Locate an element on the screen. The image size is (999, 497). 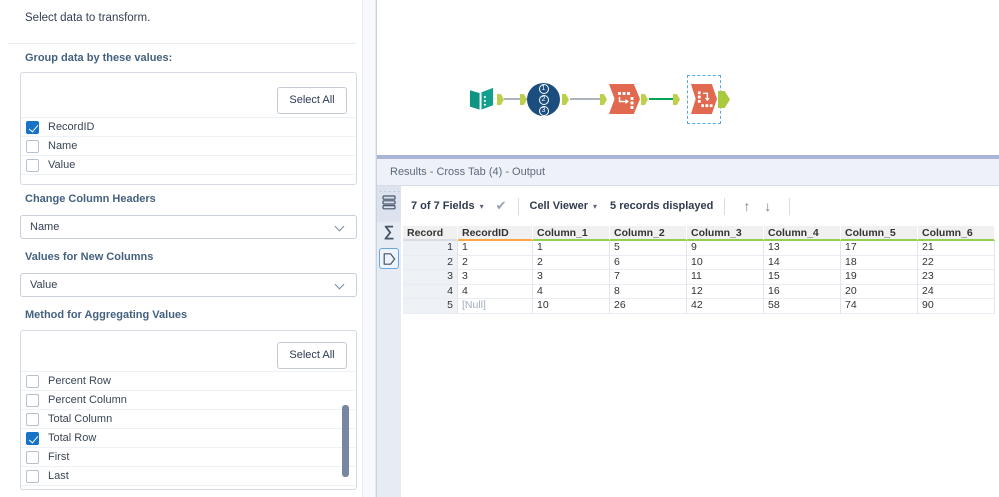
table-cell: 14 is located at coordinates (802, 263).